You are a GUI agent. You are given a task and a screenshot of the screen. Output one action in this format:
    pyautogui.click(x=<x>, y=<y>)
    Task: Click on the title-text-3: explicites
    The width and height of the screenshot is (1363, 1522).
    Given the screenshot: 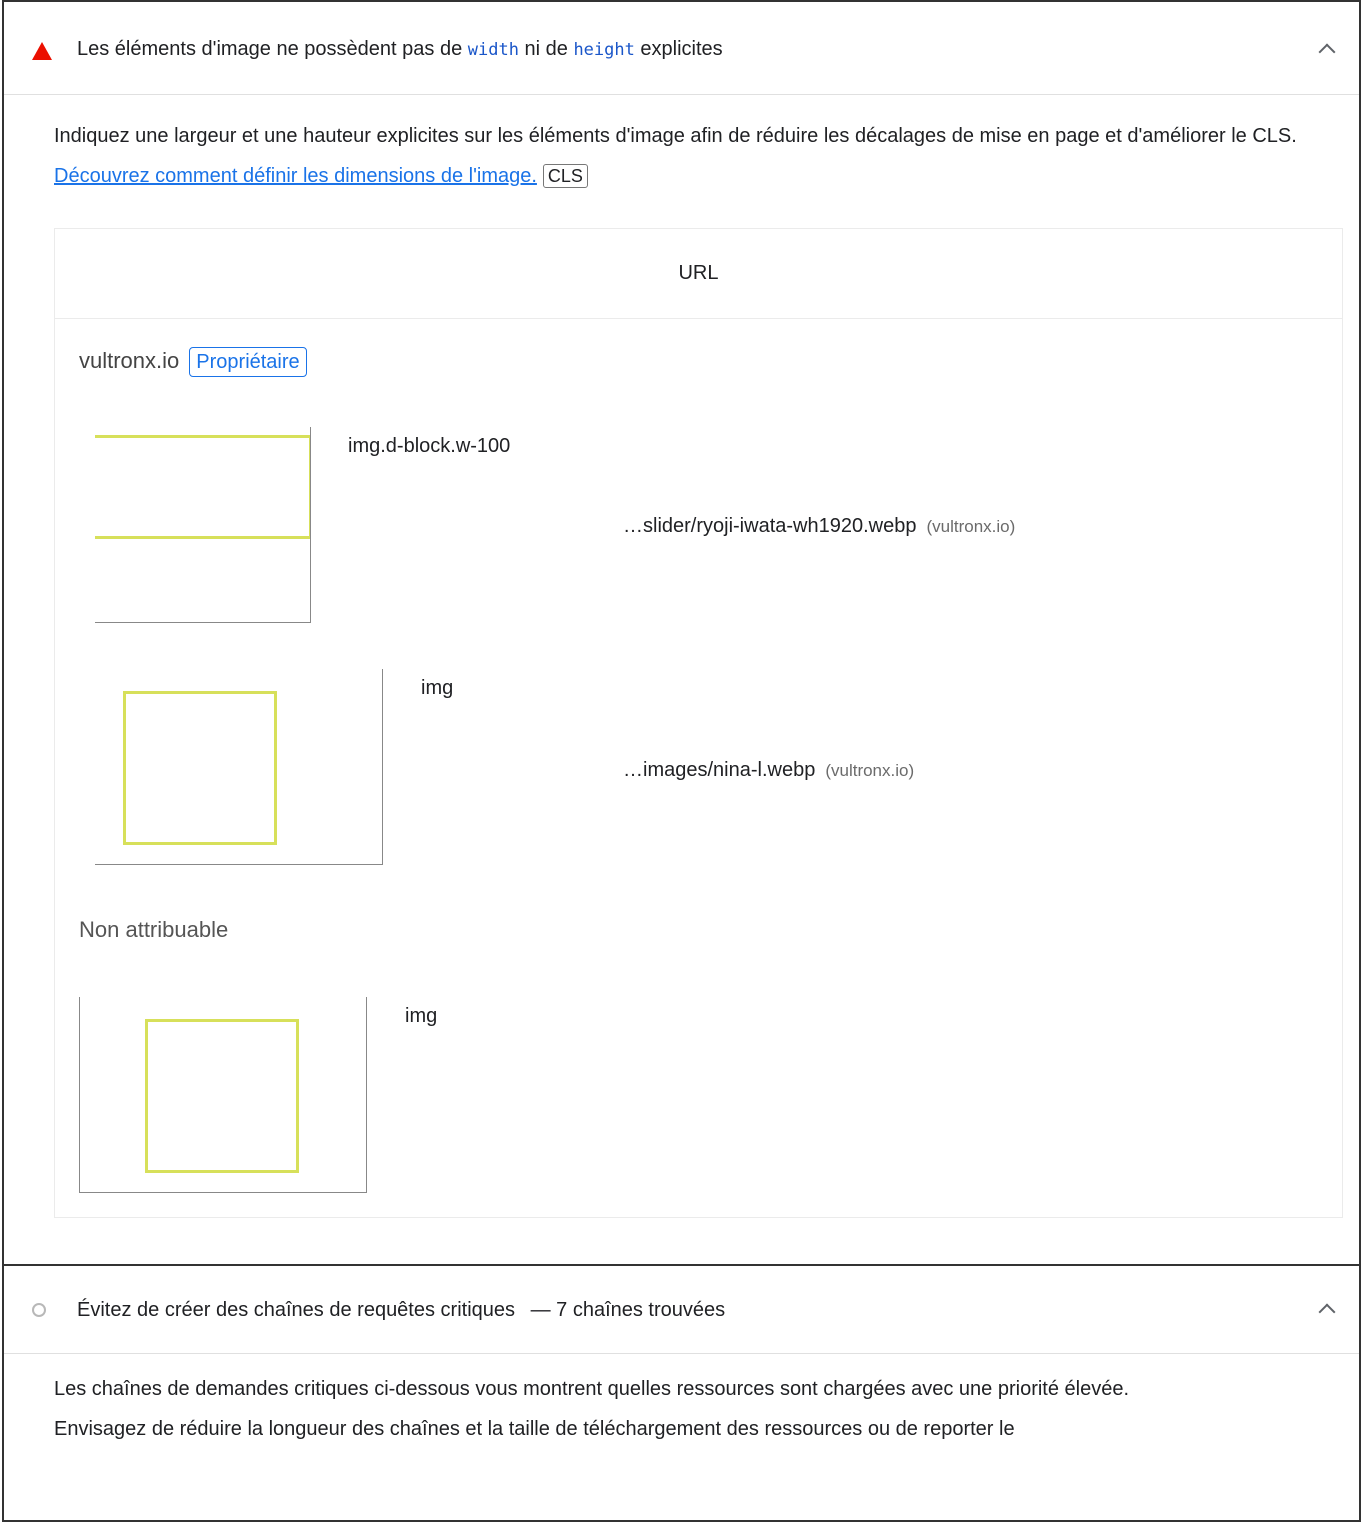 What is the action you would take?
    pyautogui.click(x=681, y=49)
    